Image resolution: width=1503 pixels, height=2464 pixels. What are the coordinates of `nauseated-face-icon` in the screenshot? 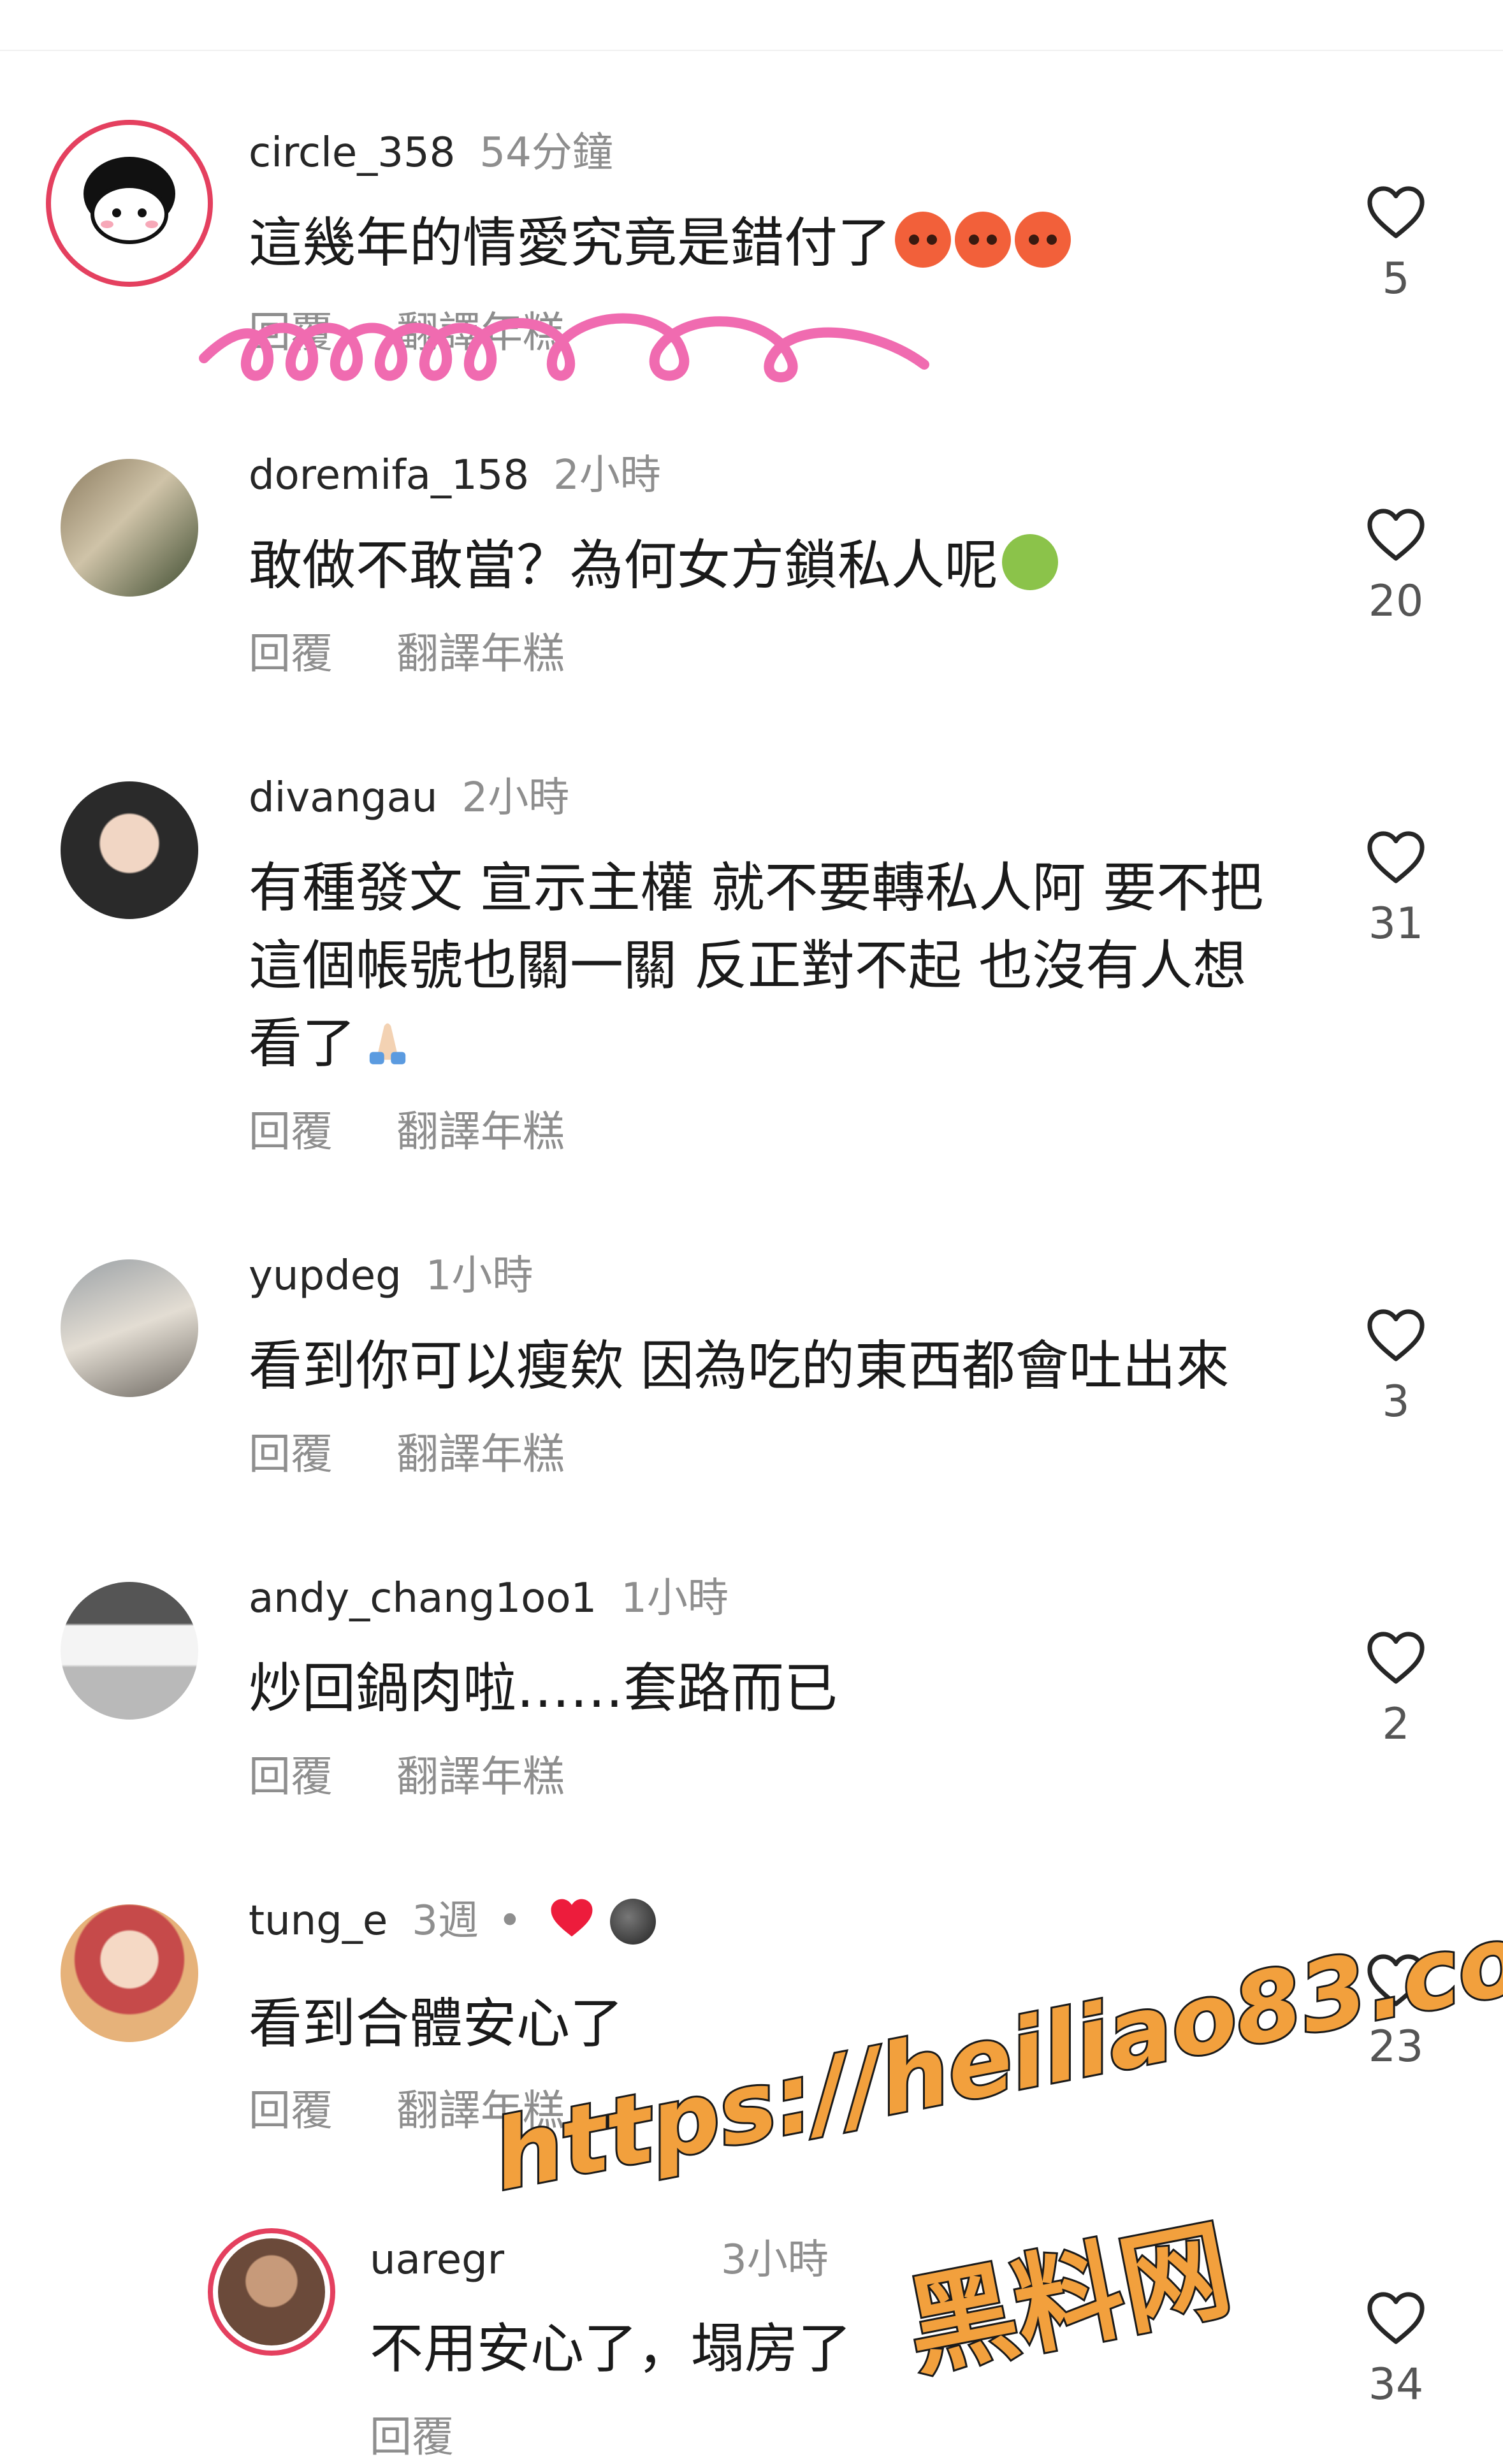 It's located at (1030, 562).